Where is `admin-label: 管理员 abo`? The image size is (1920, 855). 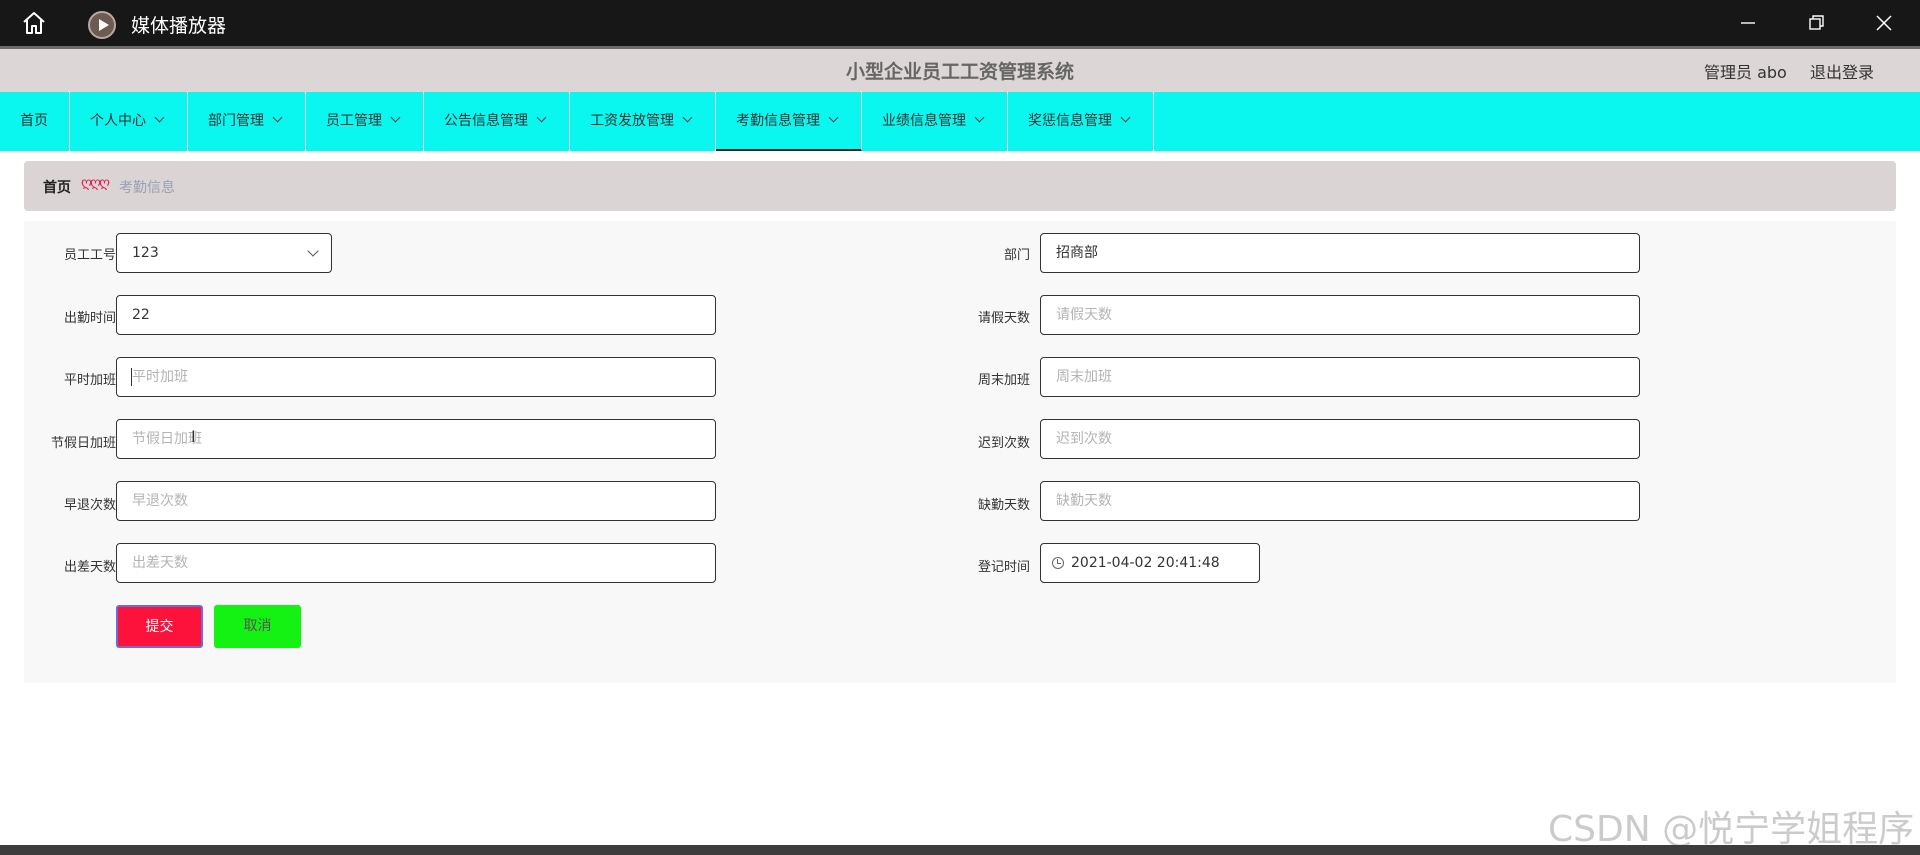 admin-label: 管理员 abo is located at coordinates (1745, 72).